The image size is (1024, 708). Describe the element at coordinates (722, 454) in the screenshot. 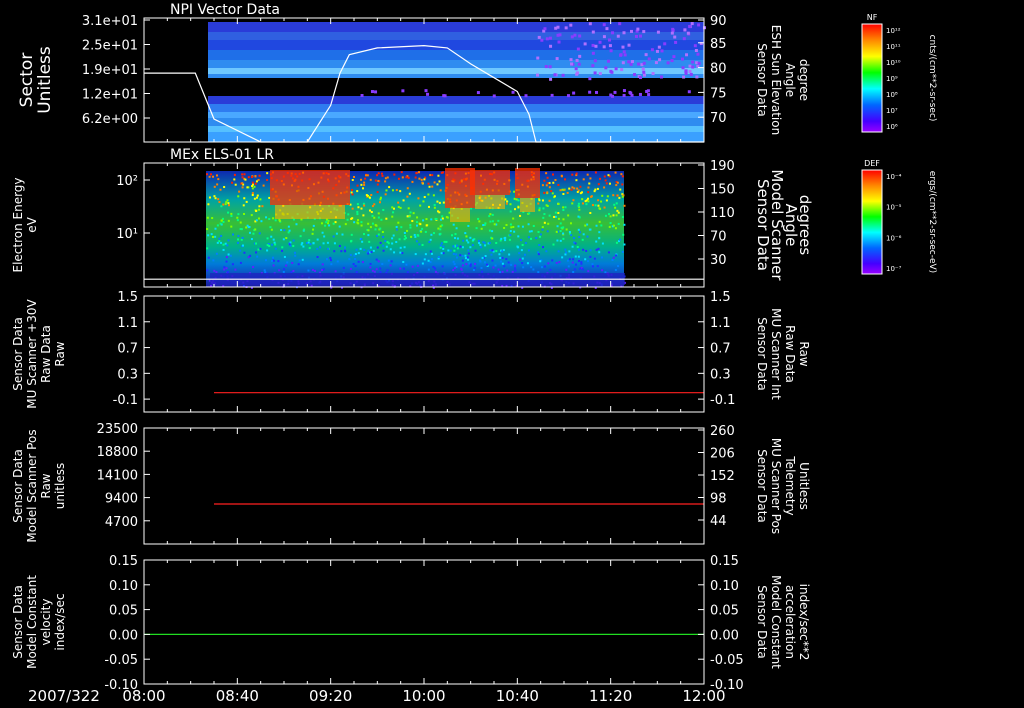

I see `y-tick-label-right: 206` at that location.